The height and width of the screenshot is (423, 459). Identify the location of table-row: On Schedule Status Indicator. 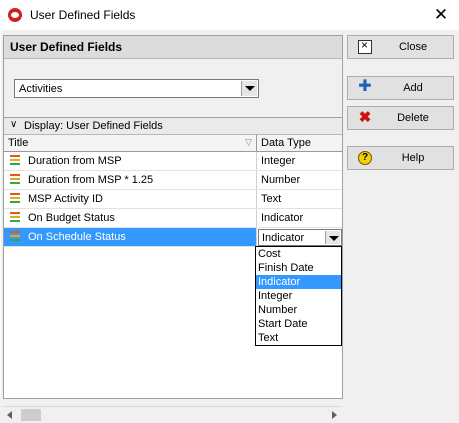
(173, 237).